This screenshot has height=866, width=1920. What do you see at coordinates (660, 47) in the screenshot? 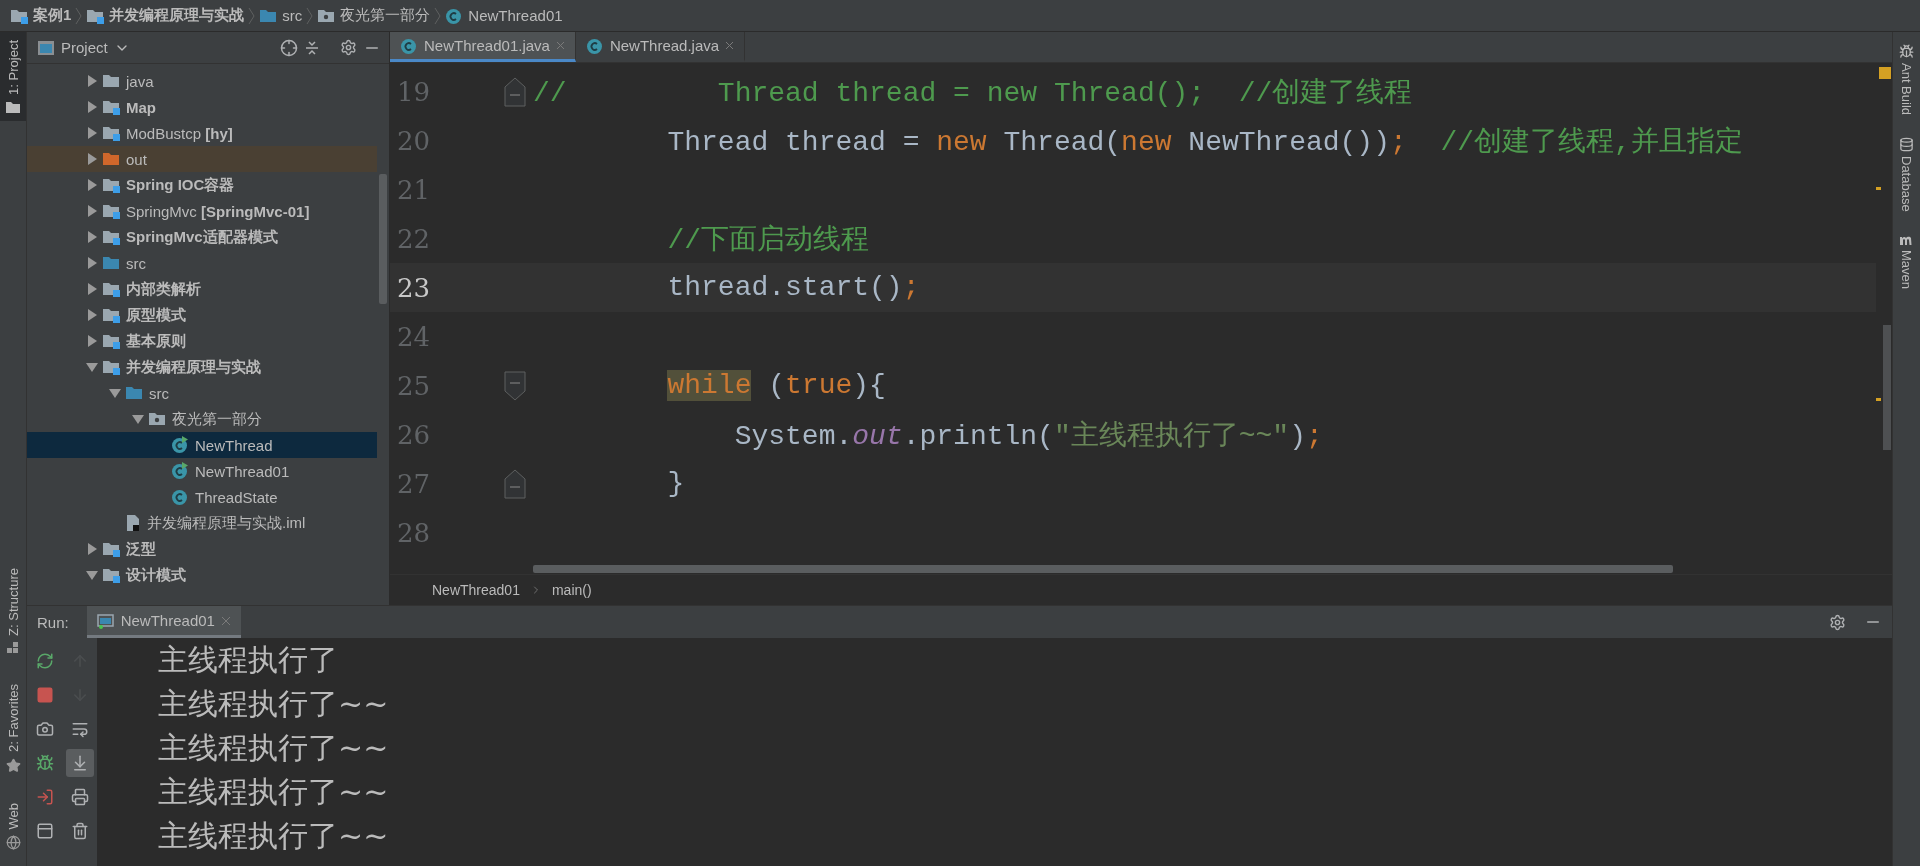
I see `editor-tab: NewThread.java` at bounding box center [660, 47].